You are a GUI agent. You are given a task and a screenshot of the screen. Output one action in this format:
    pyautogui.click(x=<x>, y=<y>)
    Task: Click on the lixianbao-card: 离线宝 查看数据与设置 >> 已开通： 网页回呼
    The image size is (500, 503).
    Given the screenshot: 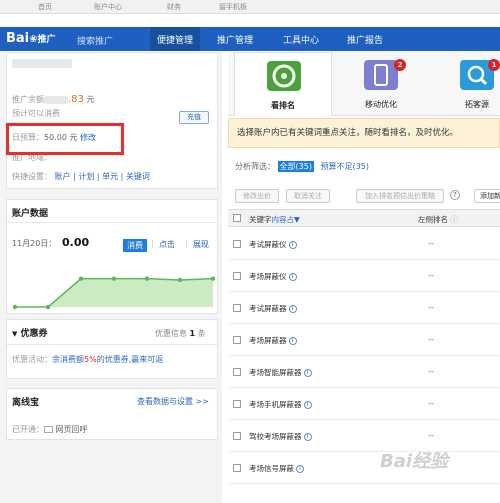 What is the action you would take?
    pyautogui.click(x=112, y=414)
    